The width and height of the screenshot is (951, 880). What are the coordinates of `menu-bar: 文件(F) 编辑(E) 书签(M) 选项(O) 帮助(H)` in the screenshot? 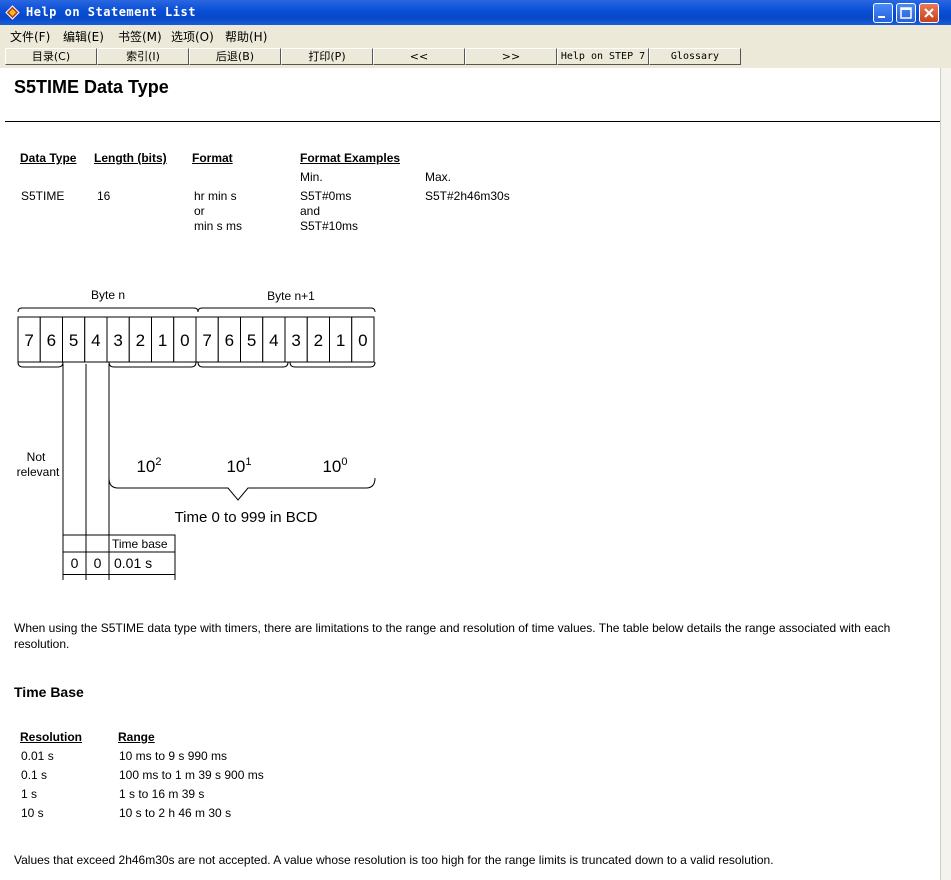 It's located at (475, 35).